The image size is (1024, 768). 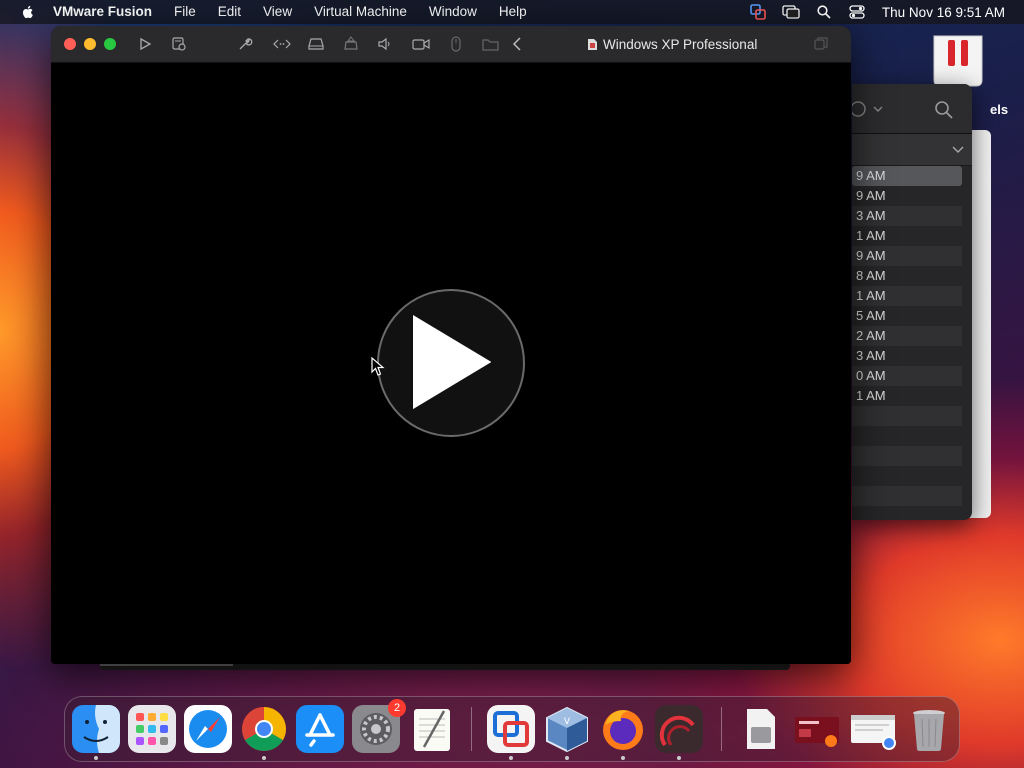 I want to click on document-icon, so click(x=761, y=729).